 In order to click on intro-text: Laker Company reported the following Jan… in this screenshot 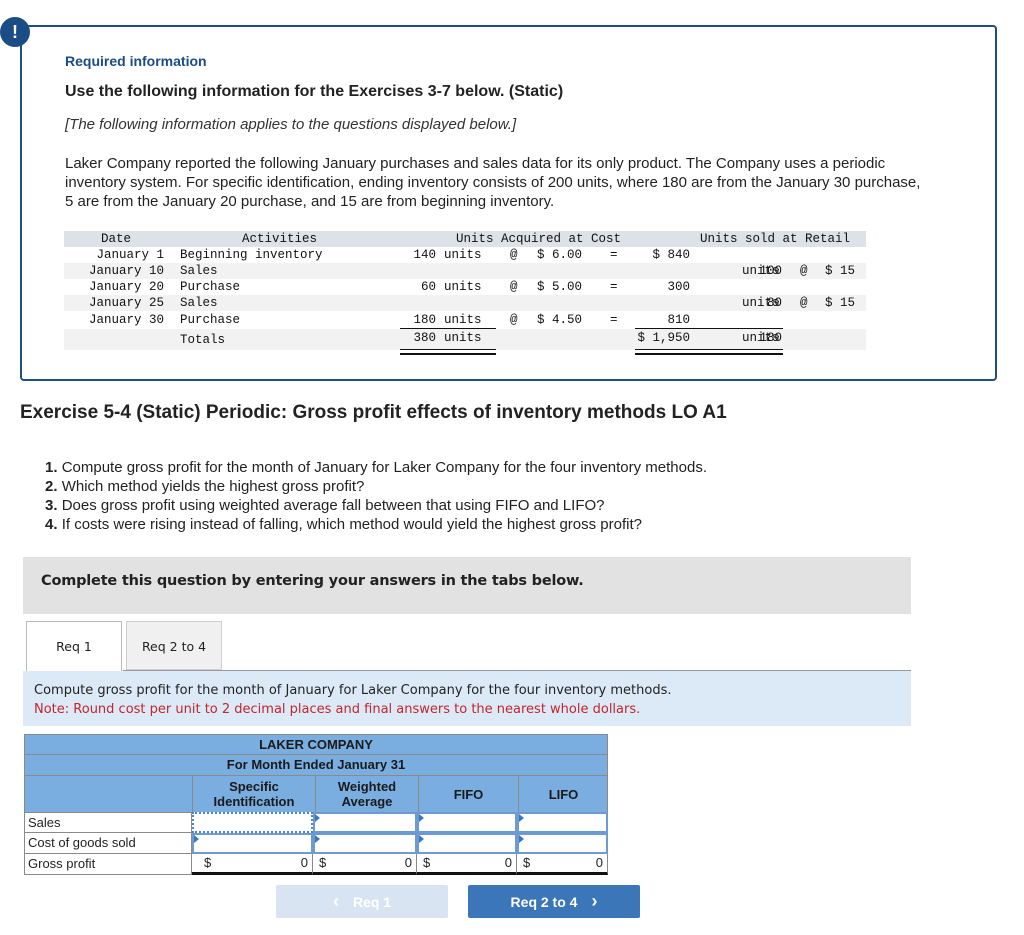, I will do `click(493, 182)`.